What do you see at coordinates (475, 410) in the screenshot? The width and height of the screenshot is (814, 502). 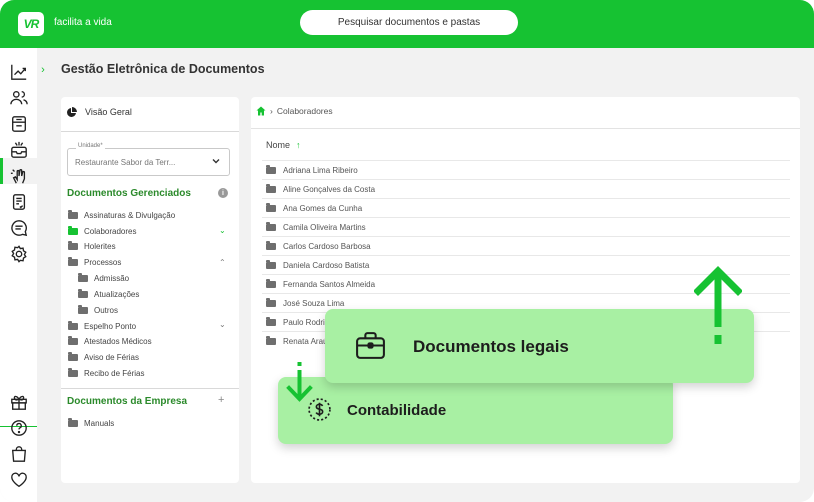 I see `accounting-card: Contabilidade` at bounding box center [475, 410].